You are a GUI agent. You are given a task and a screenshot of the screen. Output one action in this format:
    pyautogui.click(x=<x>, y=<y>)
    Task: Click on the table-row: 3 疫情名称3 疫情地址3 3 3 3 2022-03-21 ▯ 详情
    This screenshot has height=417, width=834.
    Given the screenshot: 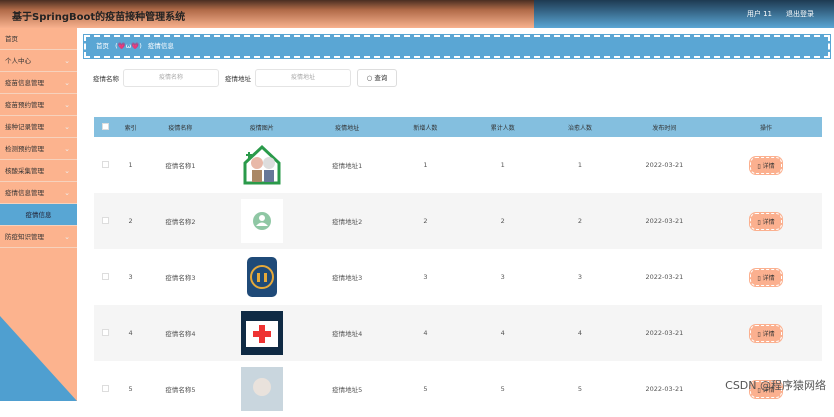 What is the action you would take?
    pyautogui.click(x=458, y=277)
    